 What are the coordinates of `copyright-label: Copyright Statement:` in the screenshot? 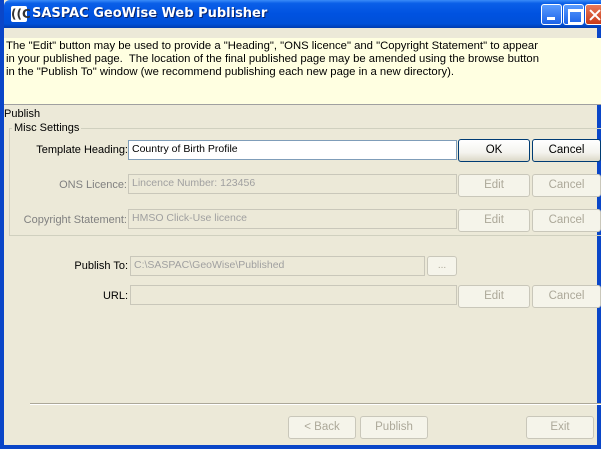 It's located at (75, 220).